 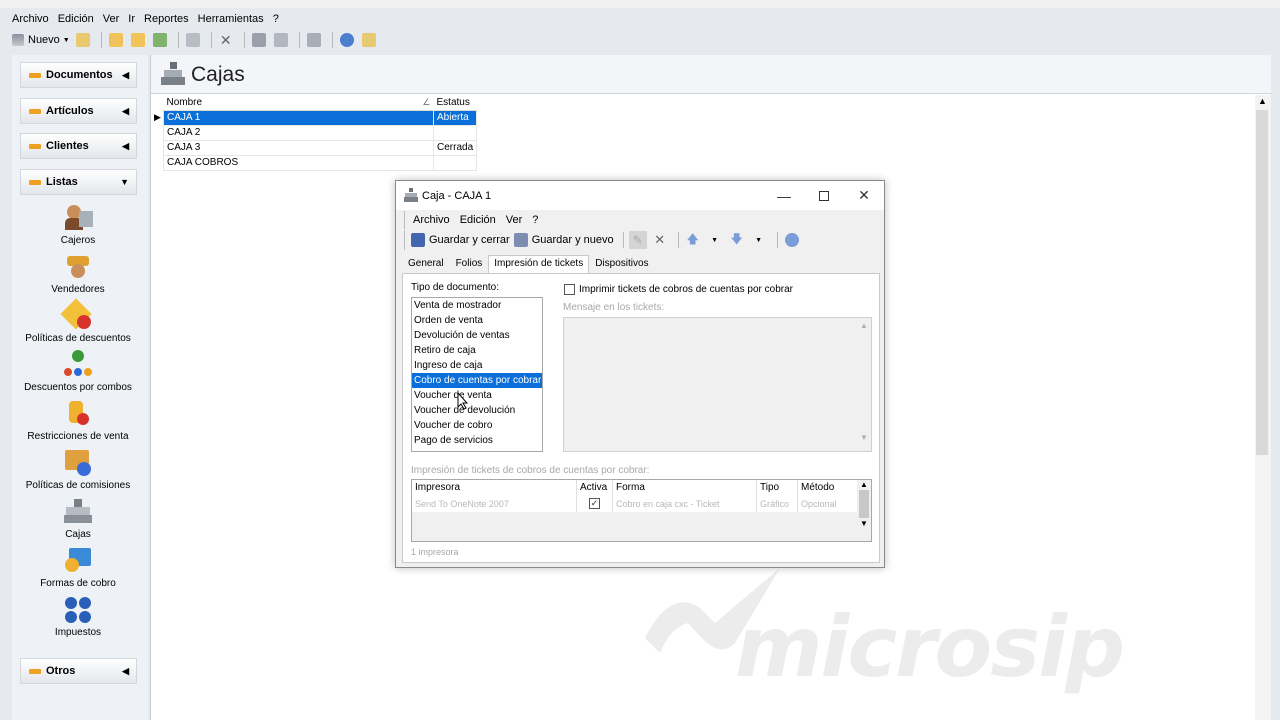 What do you see at coordinates (828, 488) in the screenshot?
I see `column-header-metodo: Método` at bounding box center [828, 488].